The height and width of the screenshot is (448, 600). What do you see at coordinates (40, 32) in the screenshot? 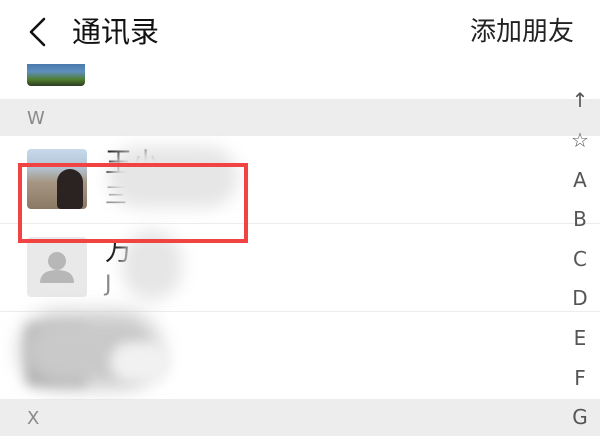
I see `chevron-left-icon` at bounding box center [40, 32].